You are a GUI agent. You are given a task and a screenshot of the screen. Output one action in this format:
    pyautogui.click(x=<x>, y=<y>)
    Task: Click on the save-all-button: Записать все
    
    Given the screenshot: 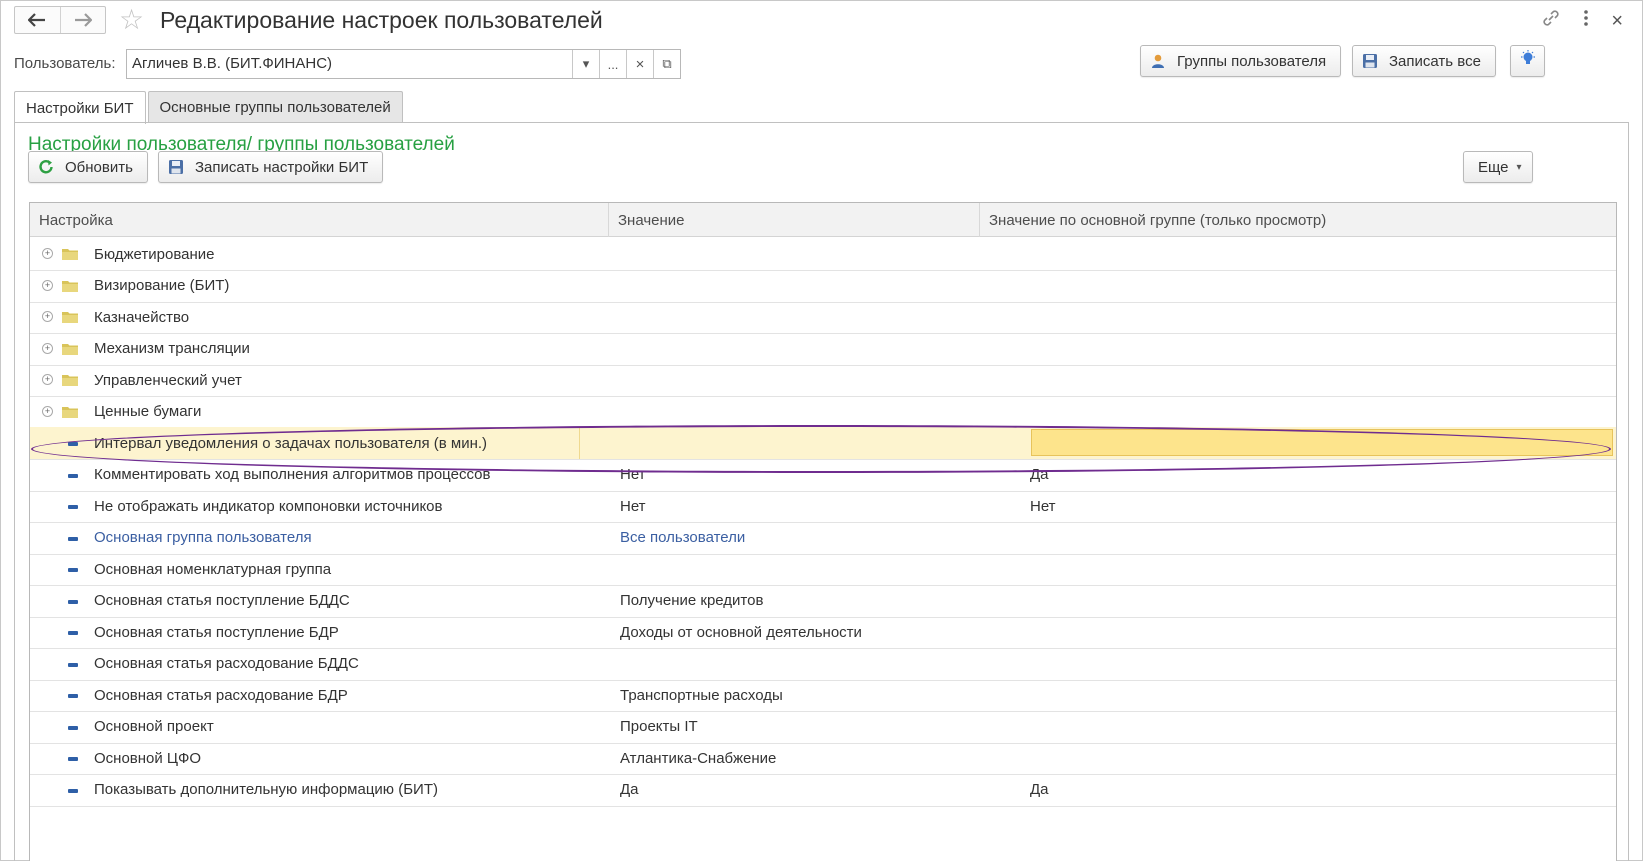 What is the action you would take?
    pyautogui.click(x=1424, y=61)
    